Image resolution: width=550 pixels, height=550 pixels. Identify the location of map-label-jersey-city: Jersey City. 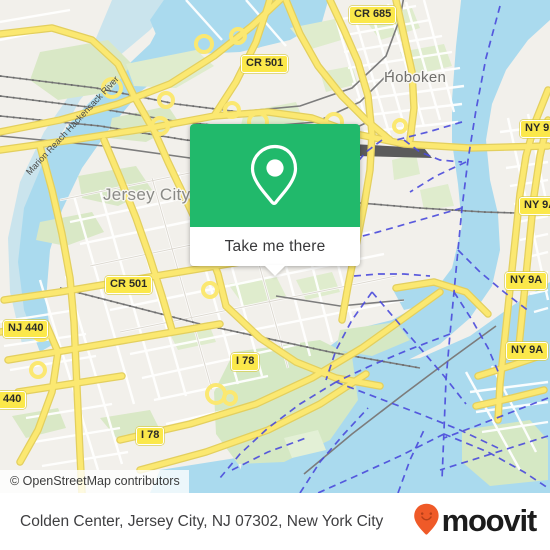
(147, 194).